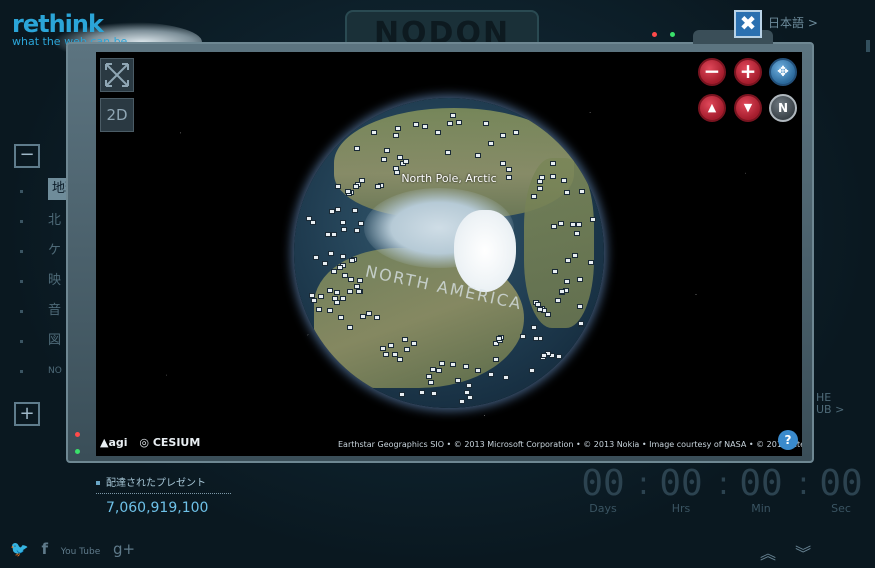 The image size is (875, 568). What do you see at coordinates (124, 549) in the screenshot?
I see `googleplus-icon: g+` at bounding box center [124, 549].